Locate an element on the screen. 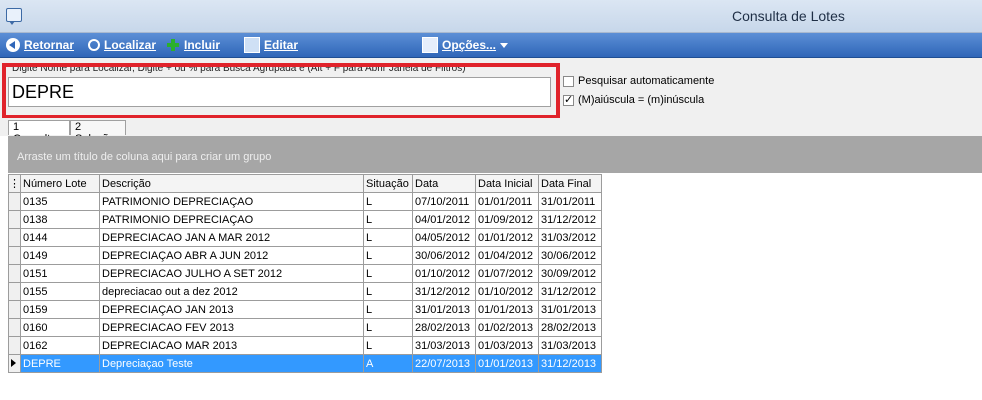 The width and height of the screenshot is (982, 400). cell-data: 01/10/2012 is located at coordinates (444, 273).